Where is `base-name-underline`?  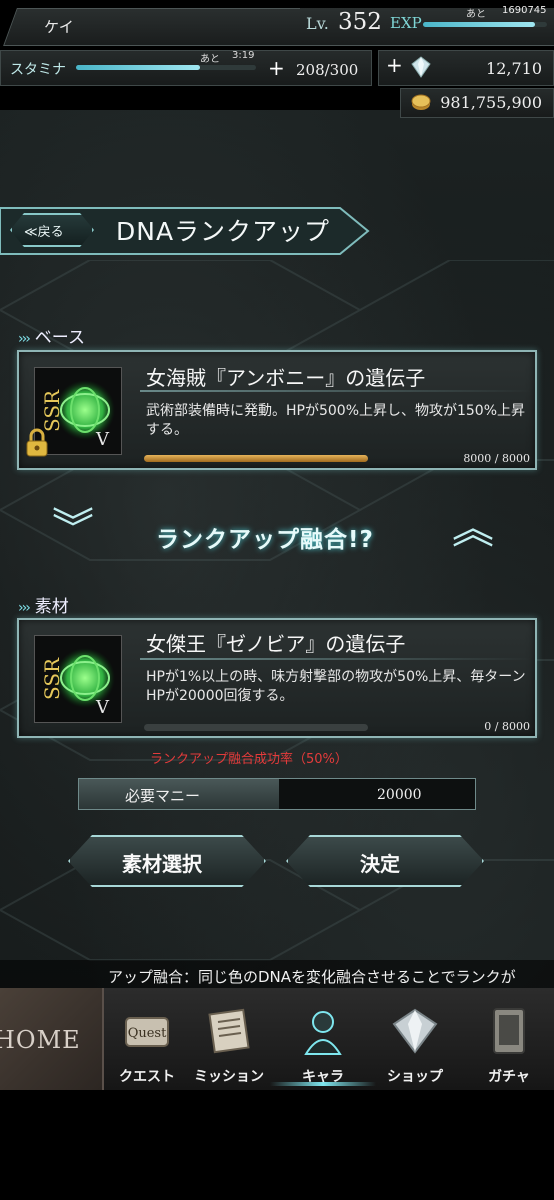 base-name-underline is located at coordinates (336, 391).